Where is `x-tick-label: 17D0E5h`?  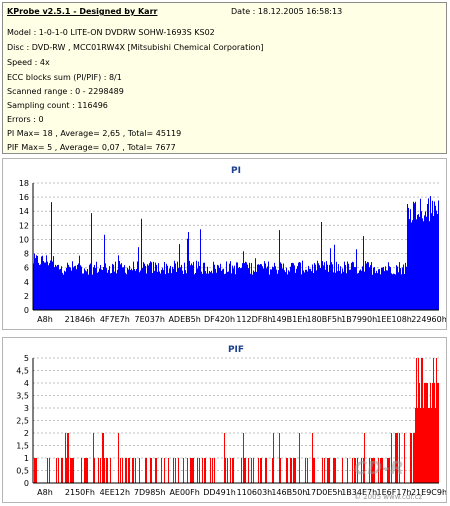 x-tick-label: 17D0E5h is located at coordinates (324, 492).